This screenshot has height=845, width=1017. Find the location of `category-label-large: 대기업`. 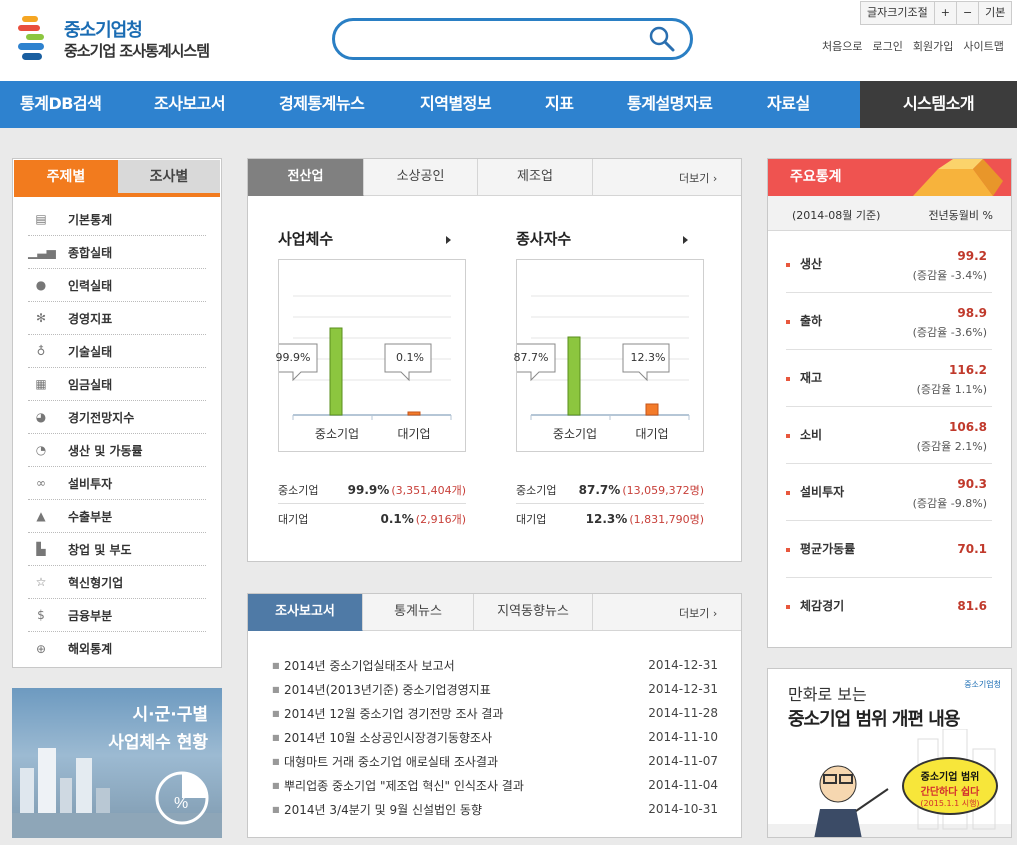

category-label-large: 대기업 is located at coordinates (414, 434).